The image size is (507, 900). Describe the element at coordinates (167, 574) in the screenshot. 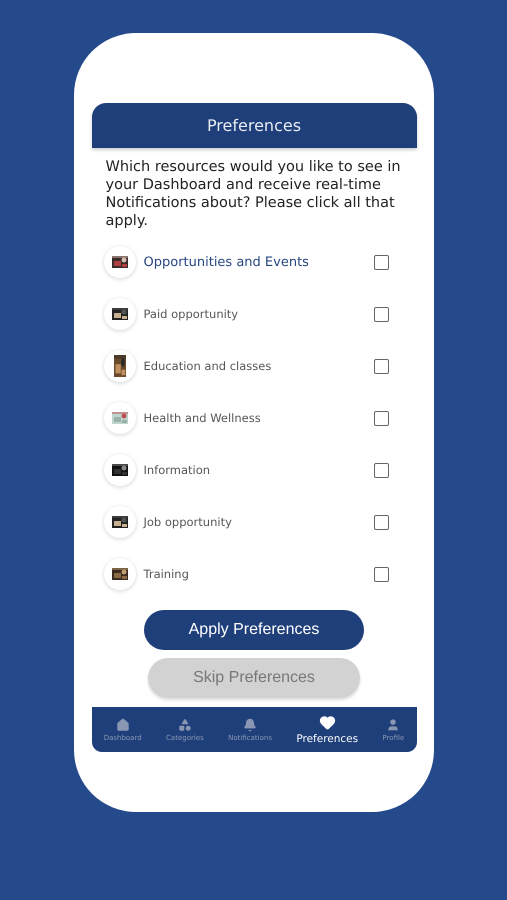

I see `resource-label: Training` at that location.